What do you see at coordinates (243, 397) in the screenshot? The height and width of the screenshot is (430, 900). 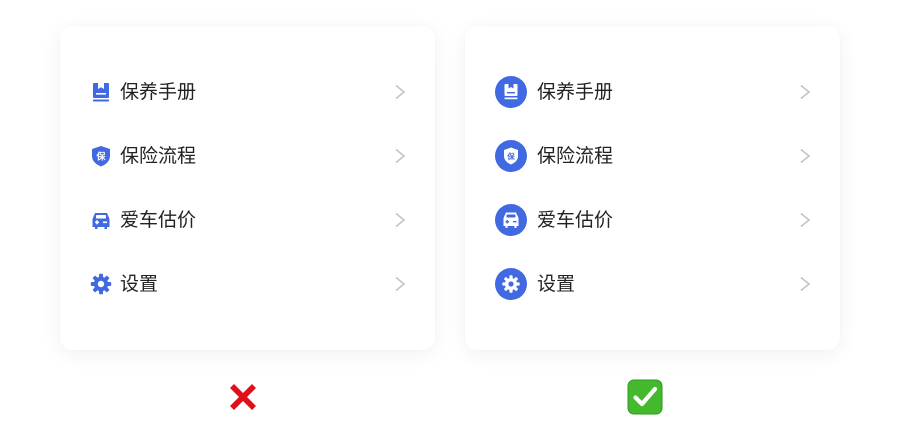 I see `cross-mark-icon` at bounding box center [243, 397].